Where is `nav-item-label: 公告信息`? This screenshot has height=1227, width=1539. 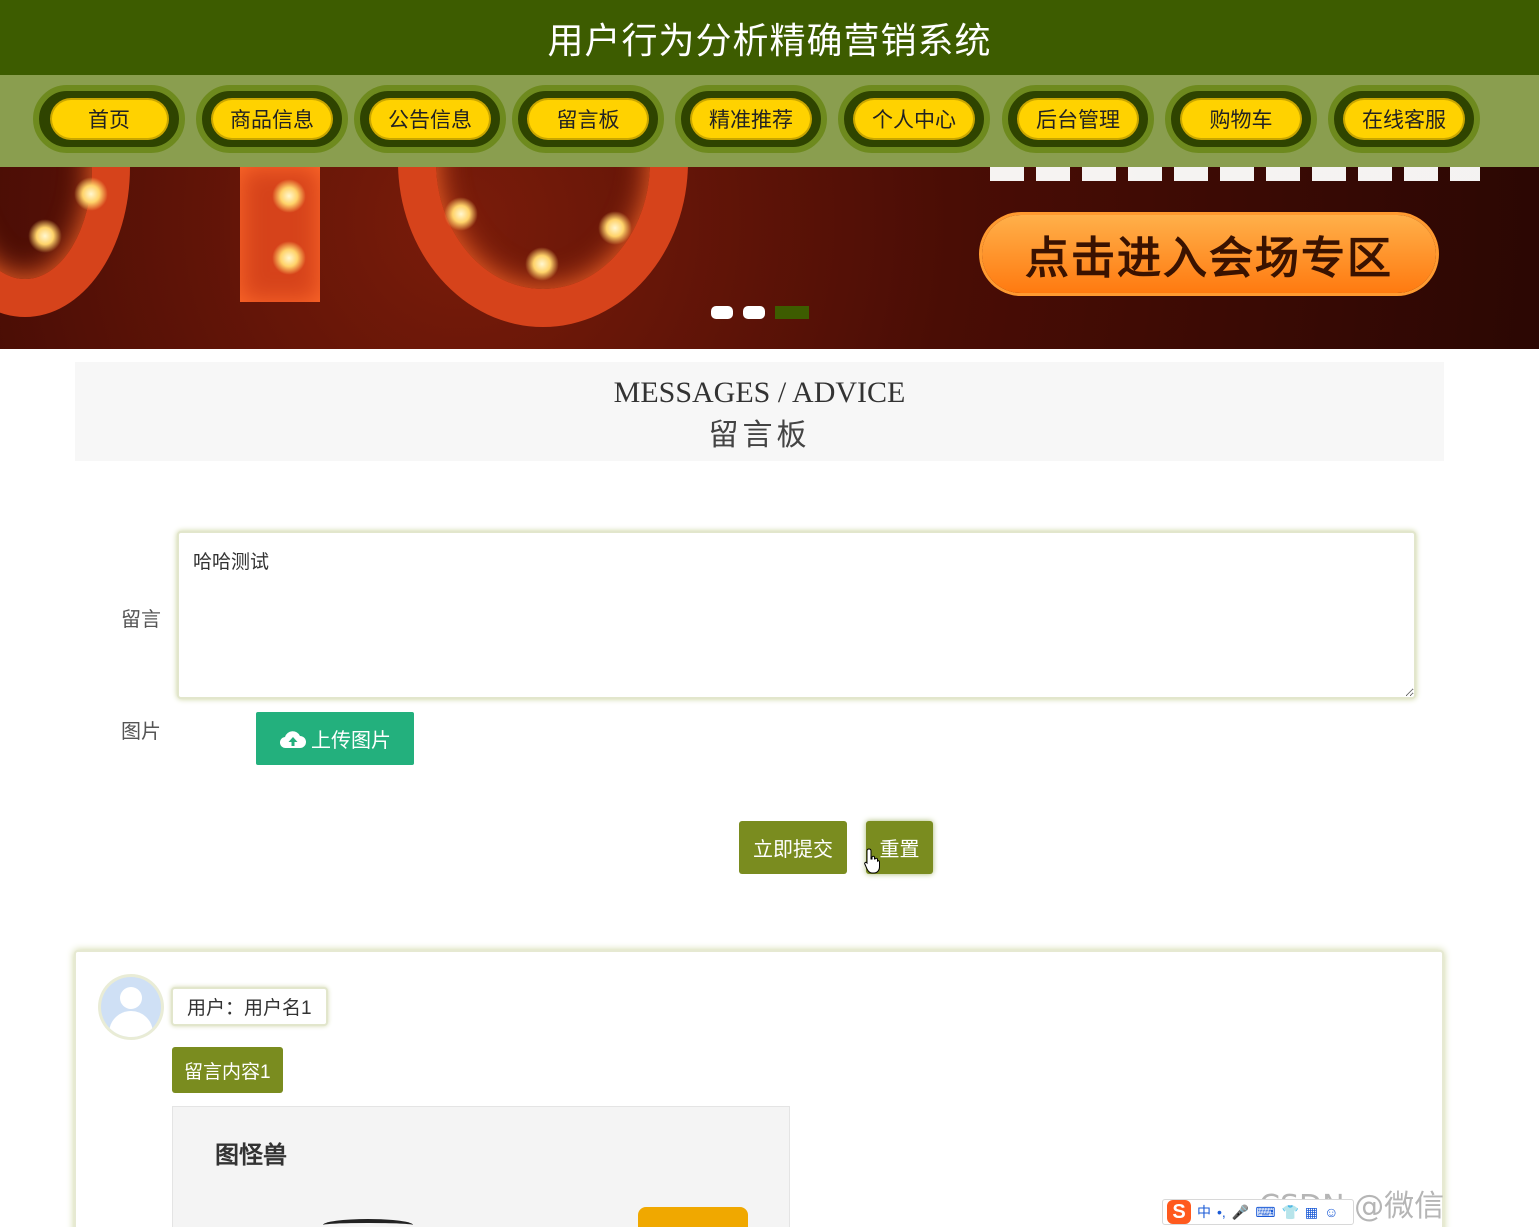 nav-item-label: 公告信息 is located at coordinates (430, 119).